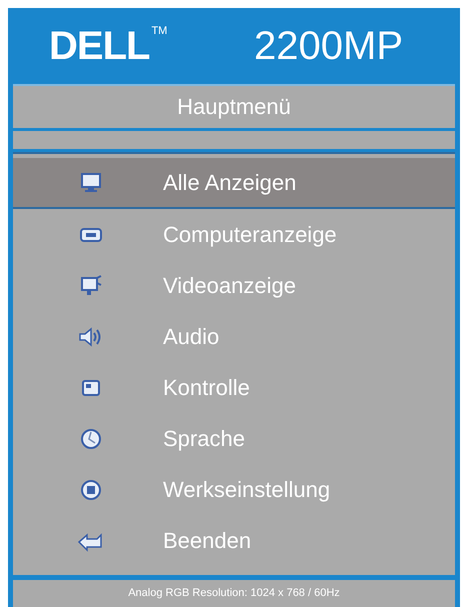 The image size is (468, 607). I want to click on menu-item: Computeranzeige, so click(234, 234).